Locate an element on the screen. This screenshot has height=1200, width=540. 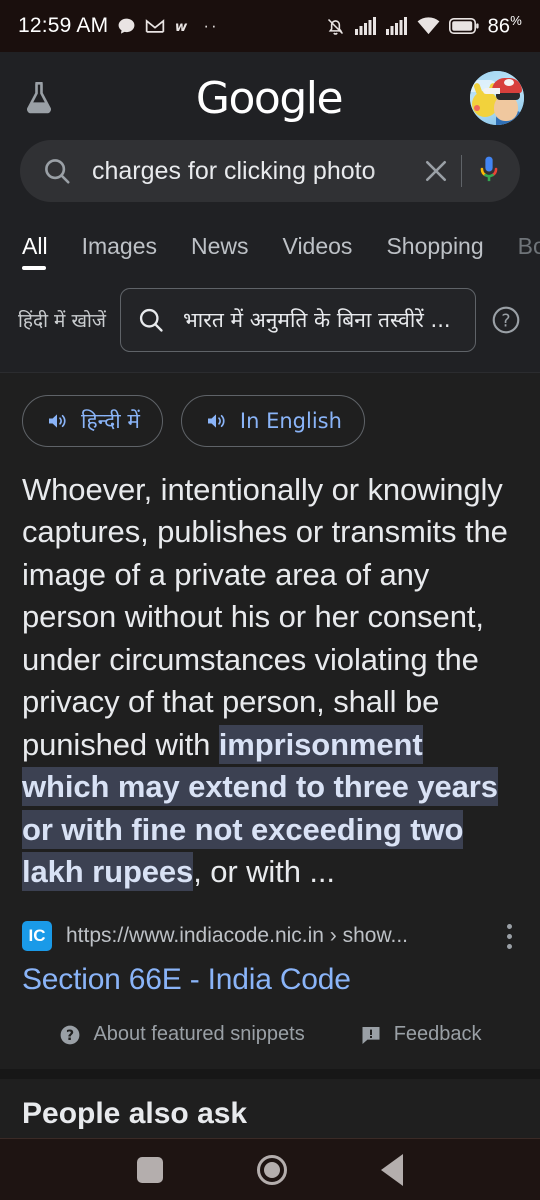
pill-listen-hindi: हिन्दी में is located at coordinates (92, 421).